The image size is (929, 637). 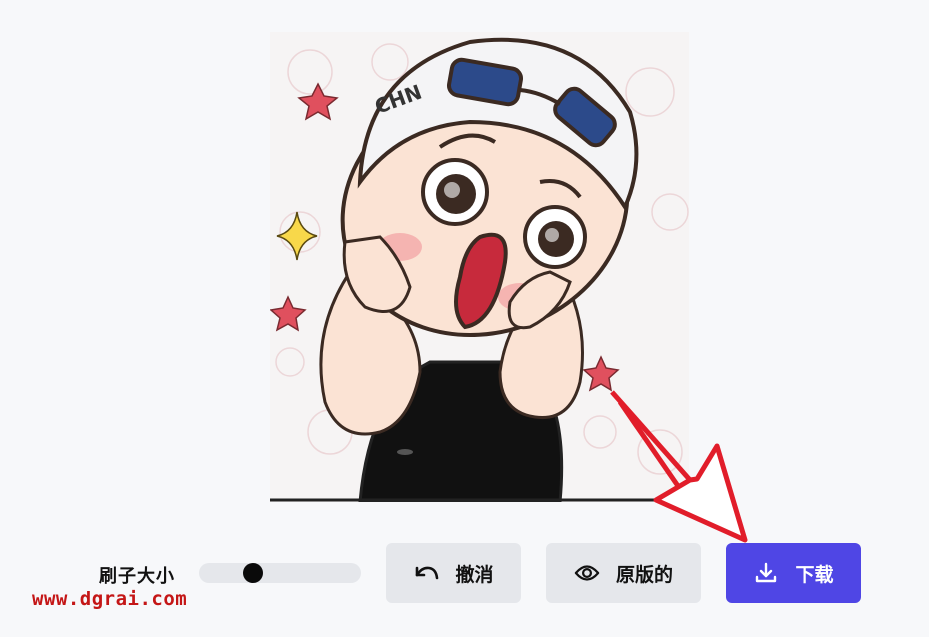 What do you see at coordinates (297, 236) in the screenshot?
I see `sparkle-icon` at bounding box center [297, 236].